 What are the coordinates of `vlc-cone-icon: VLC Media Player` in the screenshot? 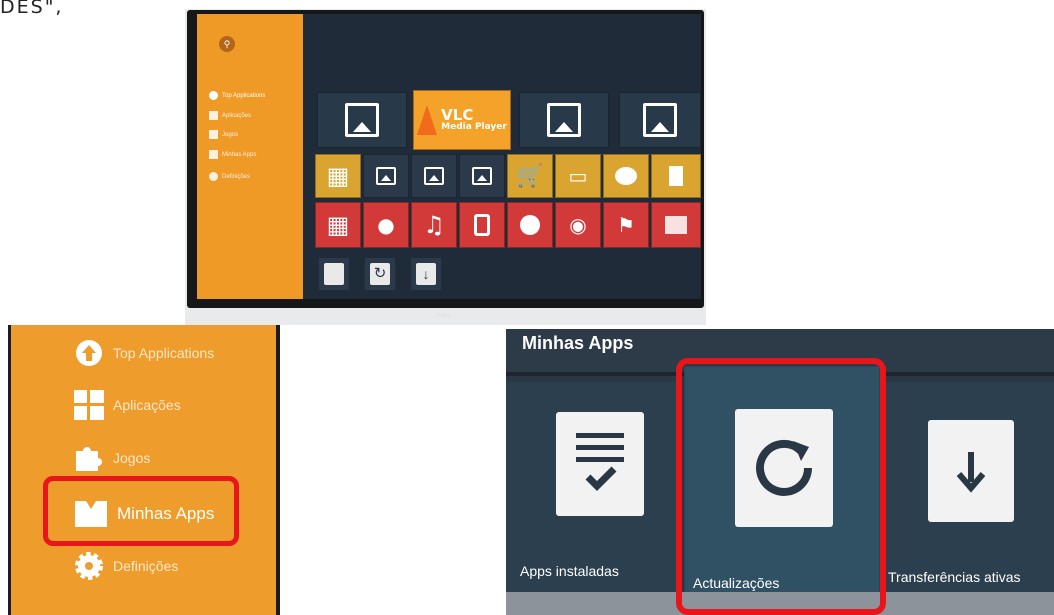 It's located at (462, 120).